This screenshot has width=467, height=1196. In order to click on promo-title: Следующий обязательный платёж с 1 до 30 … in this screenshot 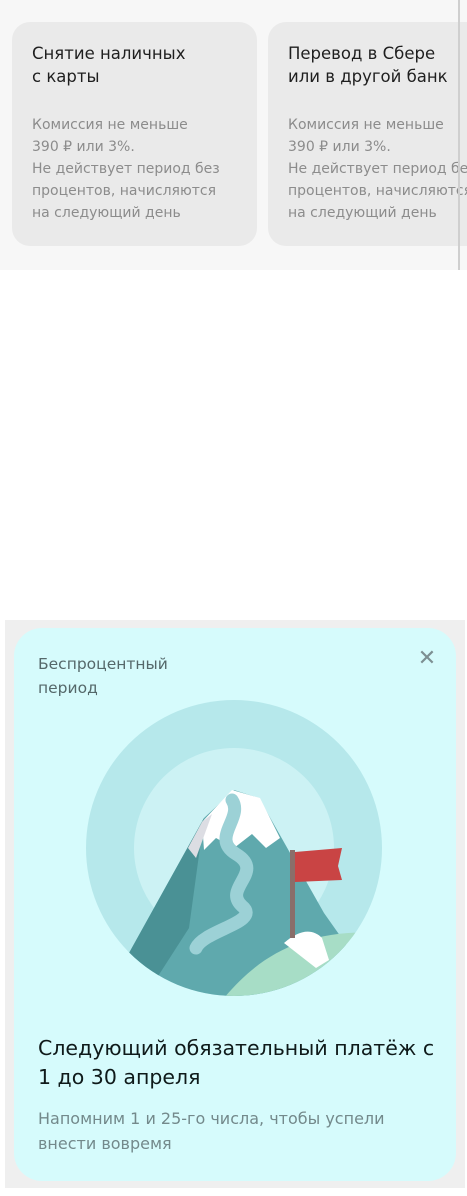, I will do `click(236, 1062)`.